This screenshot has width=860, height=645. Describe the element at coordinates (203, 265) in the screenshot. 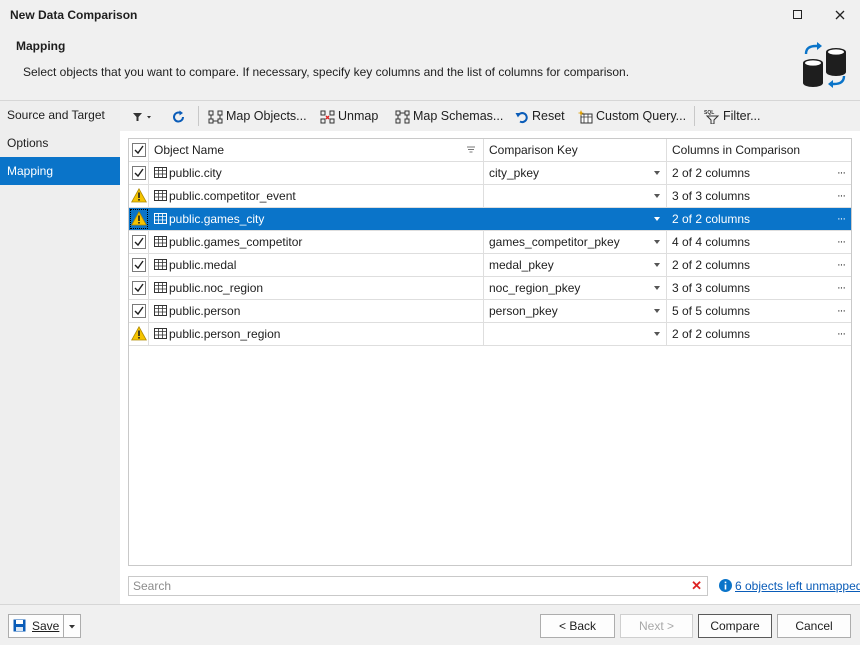

I see `object-name: public.medal` at that location.